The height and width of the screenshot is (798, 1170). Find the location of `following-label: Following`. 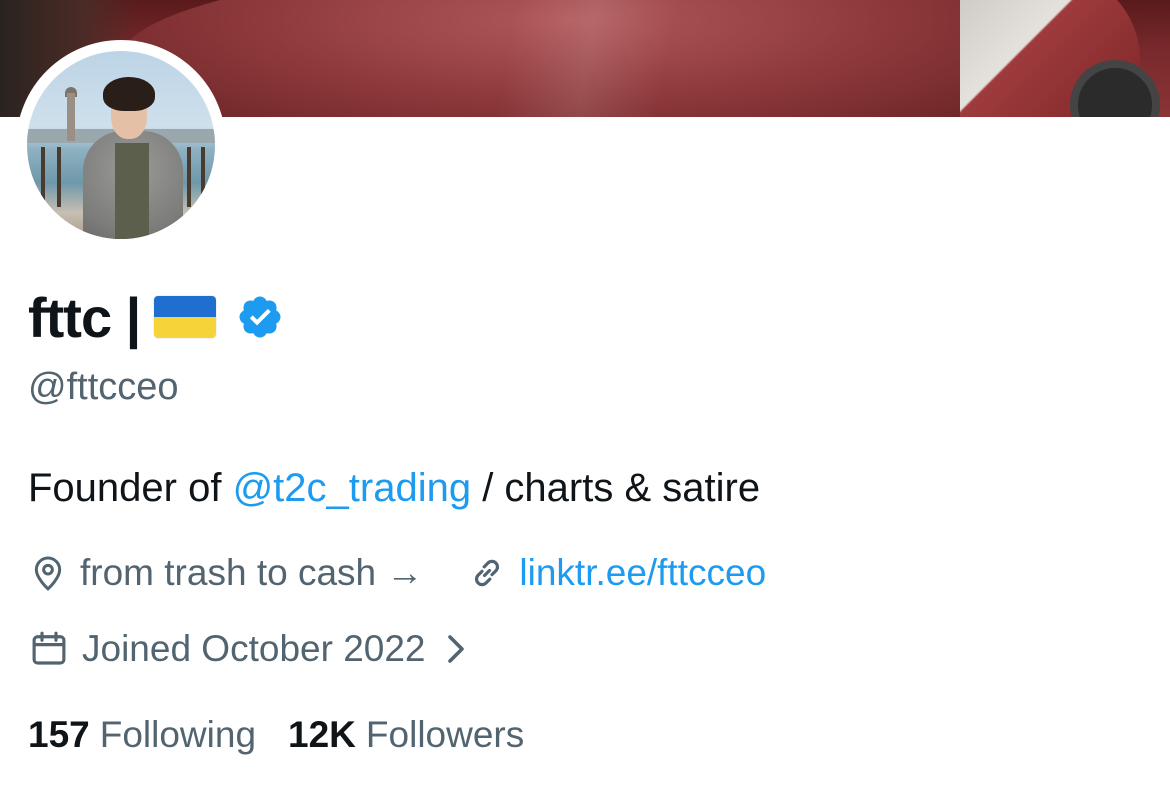

following-label: Following is located at coordinates (178, 734).